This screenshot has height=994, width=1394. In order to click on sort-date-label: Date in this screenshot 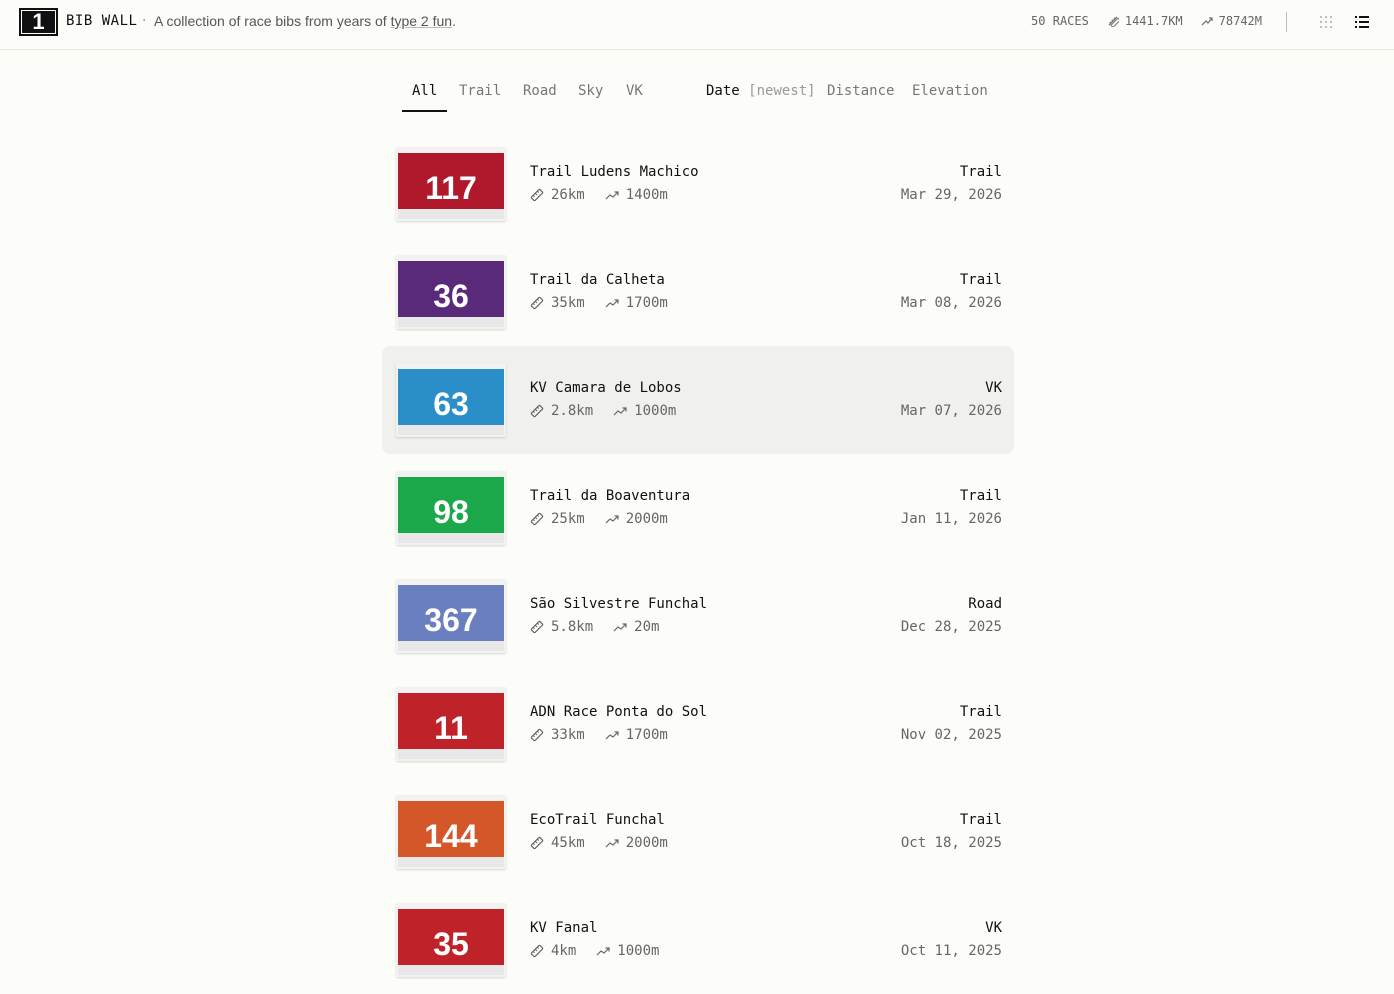, I will do `click(723, 91)`.